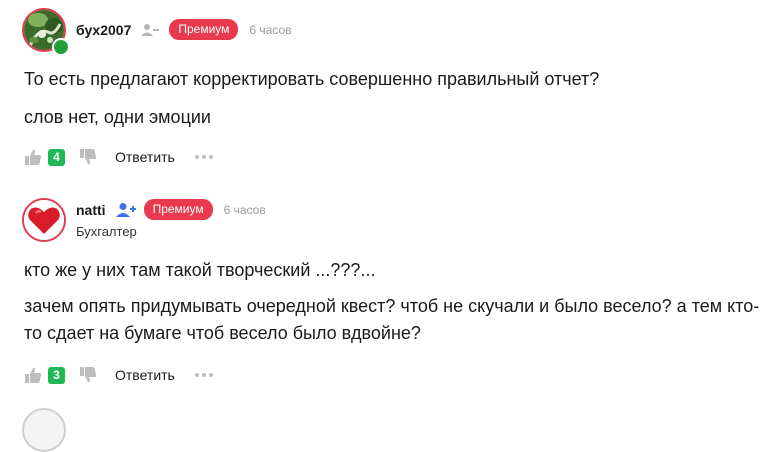 Image resolution: width=782 pixels, height=452 pixels. I want to click on username: natti, so click(91, 210).